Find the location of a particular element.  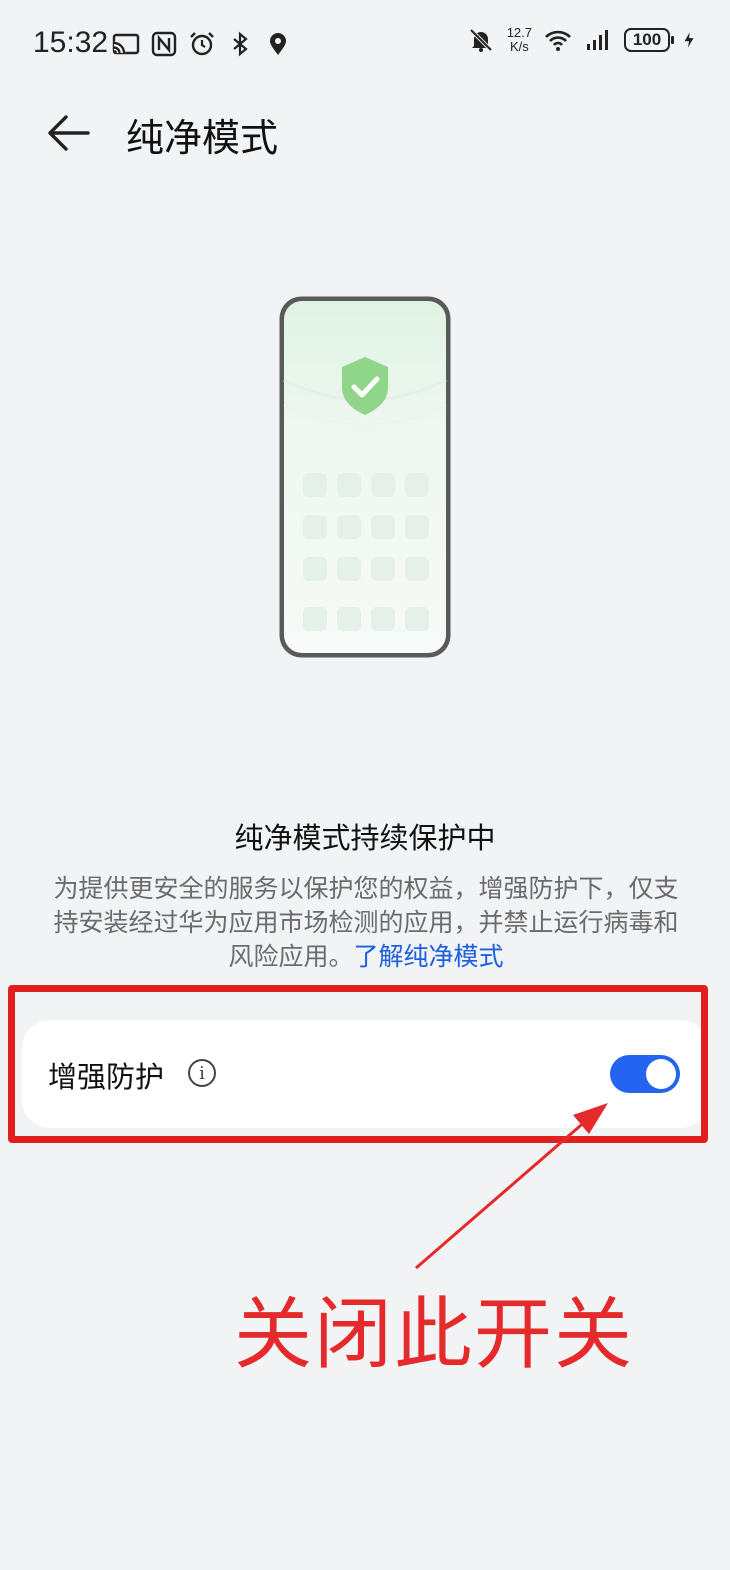

mute-icon is located at coordinates (481, 40).